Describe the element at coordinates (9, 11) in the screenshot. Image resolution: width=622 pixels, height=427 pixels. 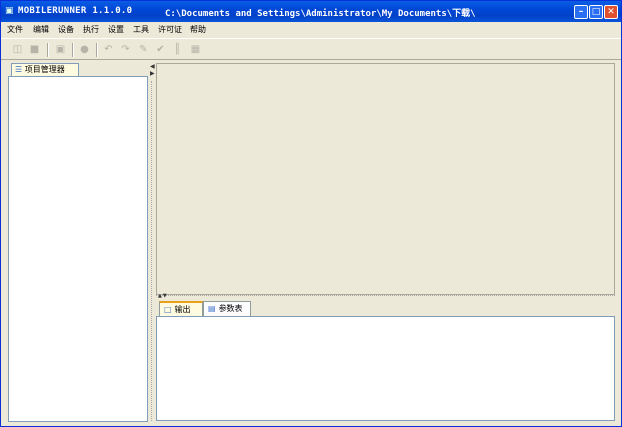
I see `mobile-icon: ▣` at that location.